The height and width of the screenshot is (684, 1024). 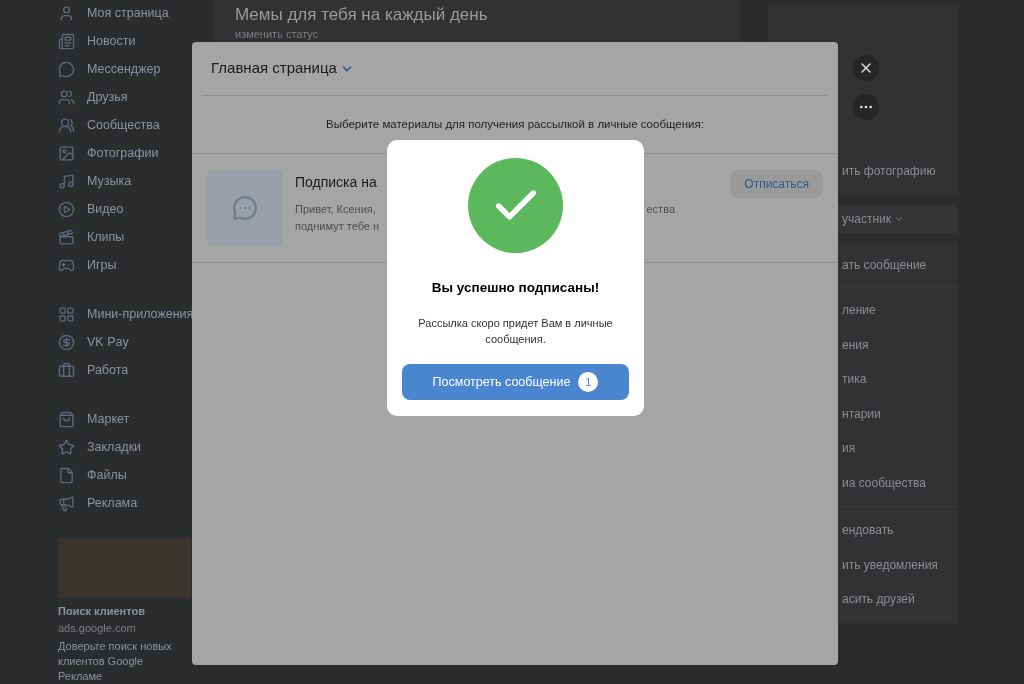 What do you see at coordinates (140, 314) in the screenshot?
I see `menu-item: Мини-приложения` at bounding box center [140, 314].